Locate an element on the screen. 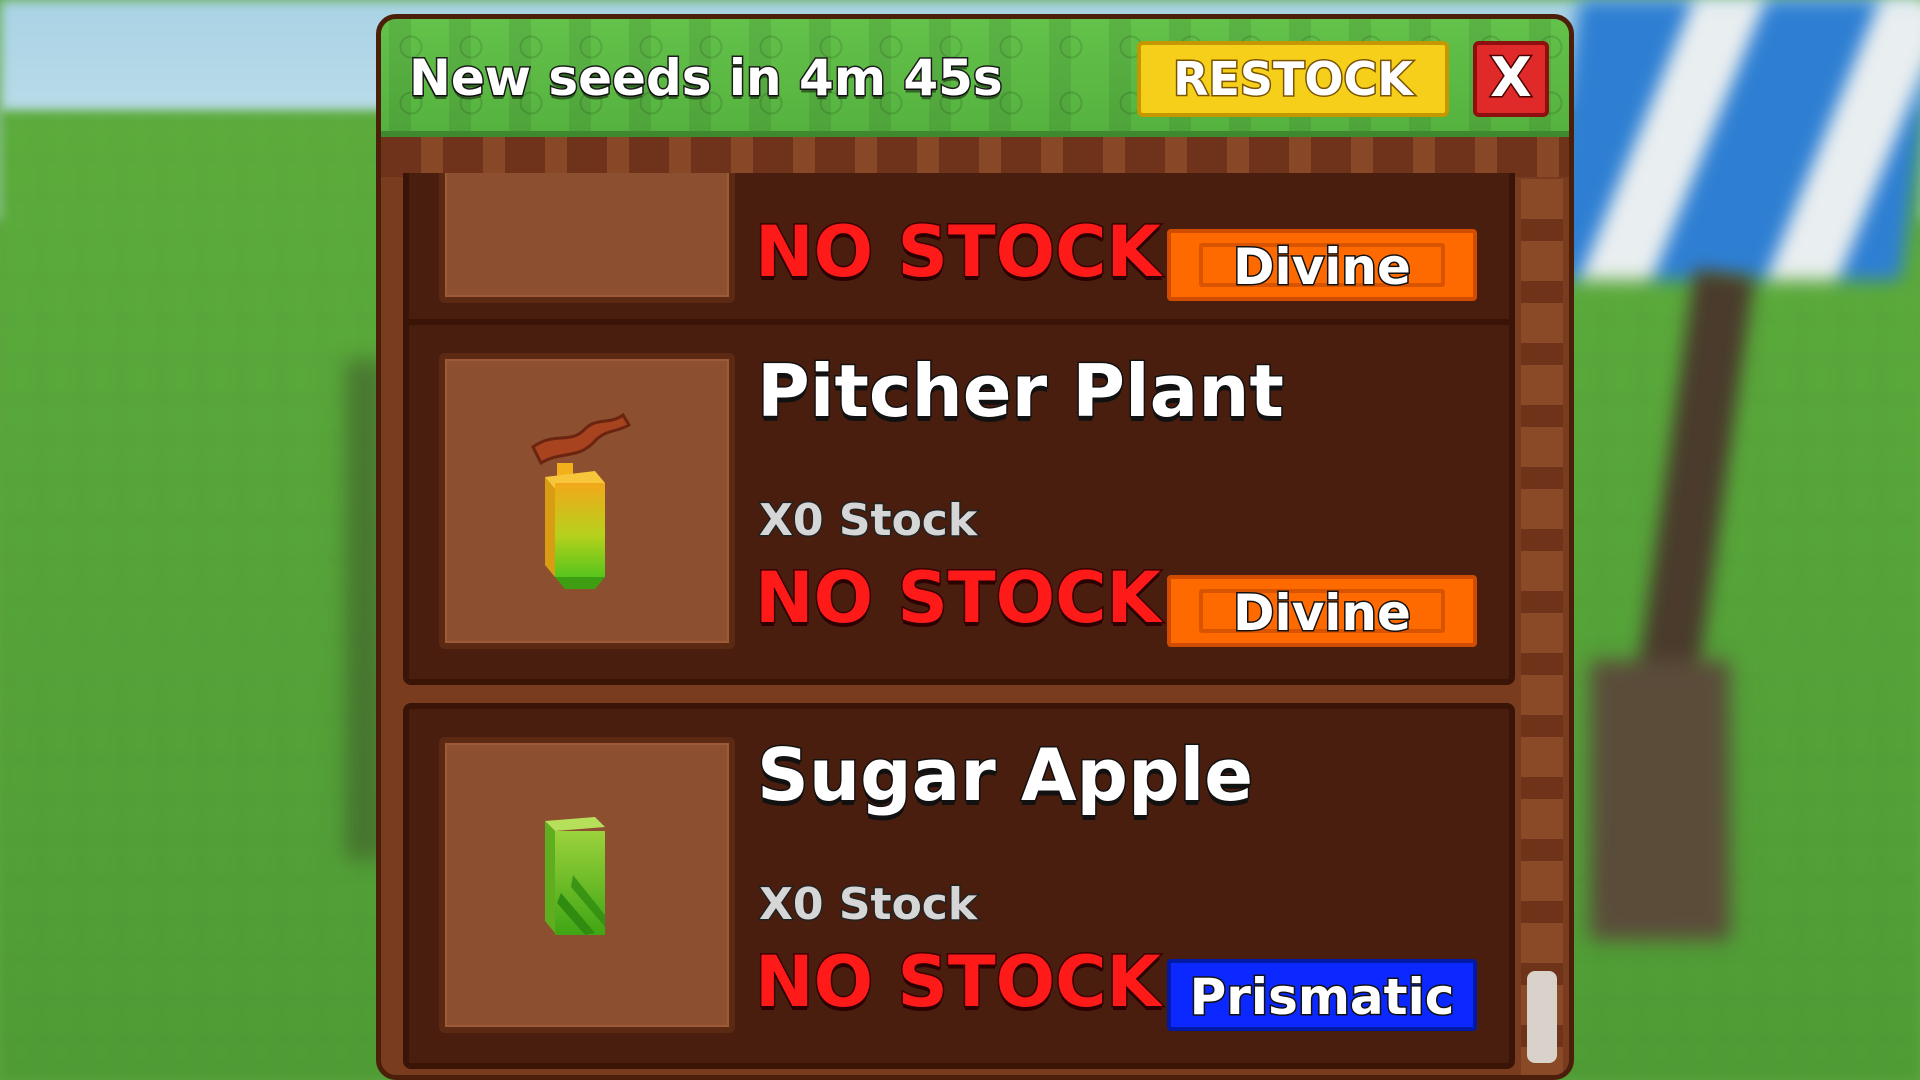  shop-header: New seeds in 4m 45s RESTOCK X is located at coordinates (975, 78).